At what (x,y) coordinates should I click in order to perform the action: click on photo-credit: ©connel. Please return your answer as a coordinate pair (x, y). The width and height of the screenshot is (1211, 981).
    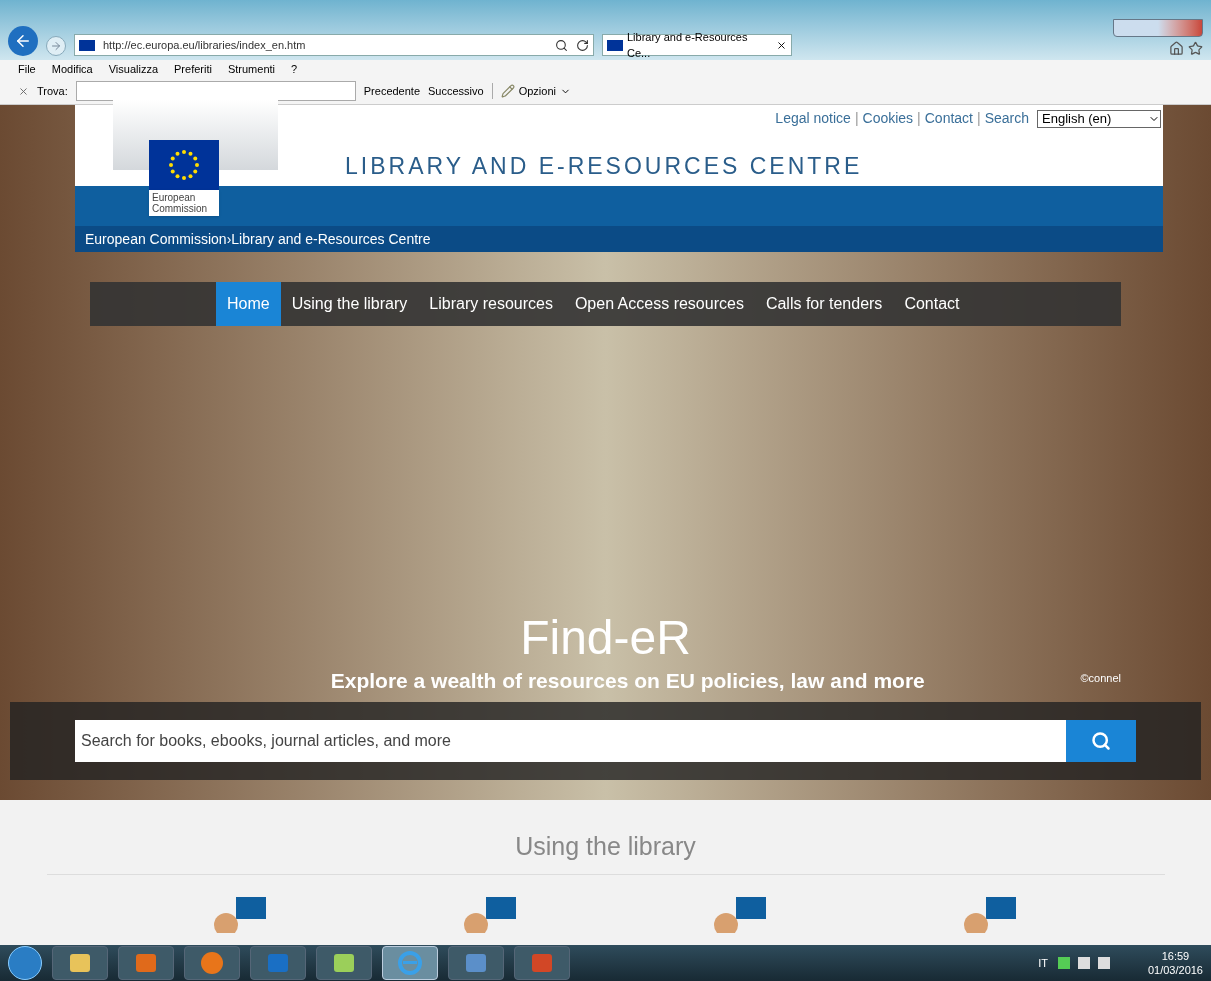
    Looking at the image, I should click on (1100, 678).